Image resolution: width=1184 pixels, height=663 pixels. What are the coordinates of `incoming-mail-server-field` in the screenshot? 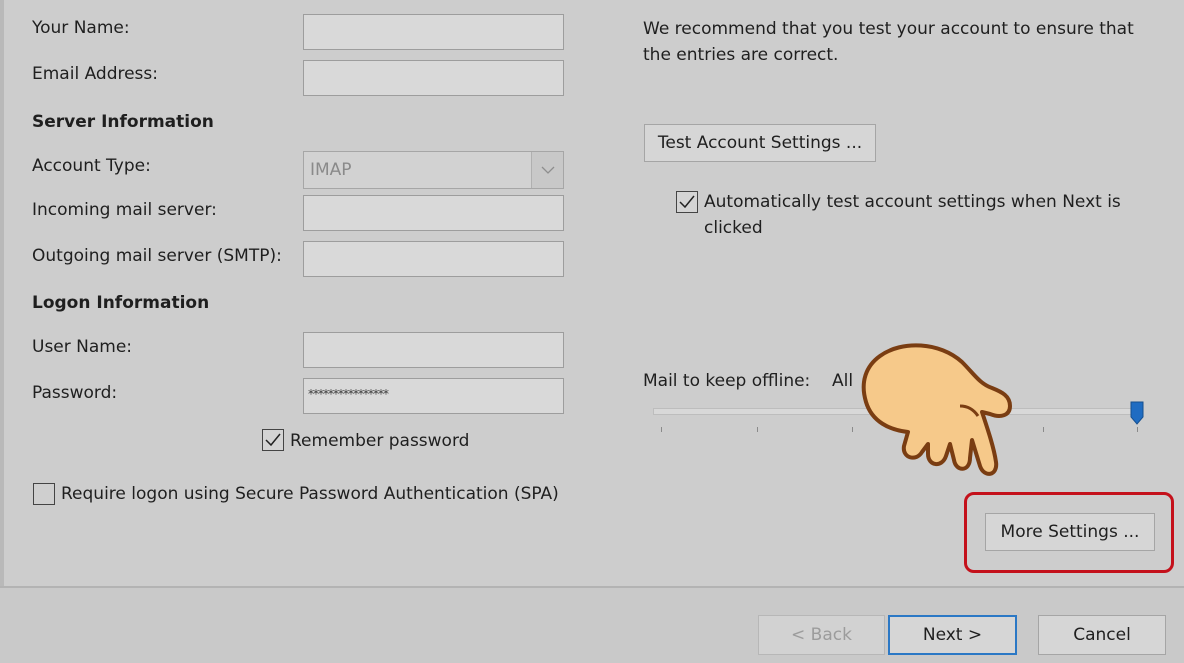 It's located at (433, 213).